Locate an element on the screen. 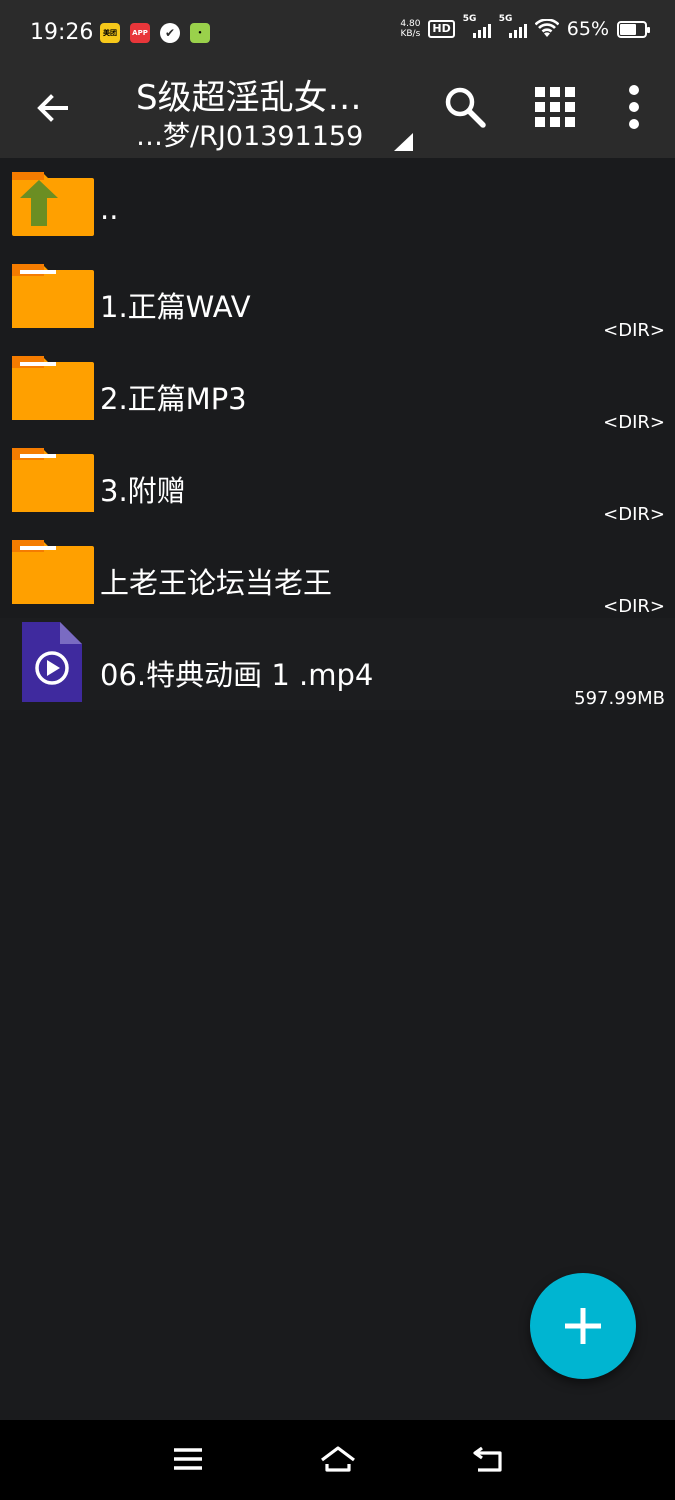 This screenshot has width=675, height=1500. file-name: 2.正篇MP3 is located at coordinates (173, 399).